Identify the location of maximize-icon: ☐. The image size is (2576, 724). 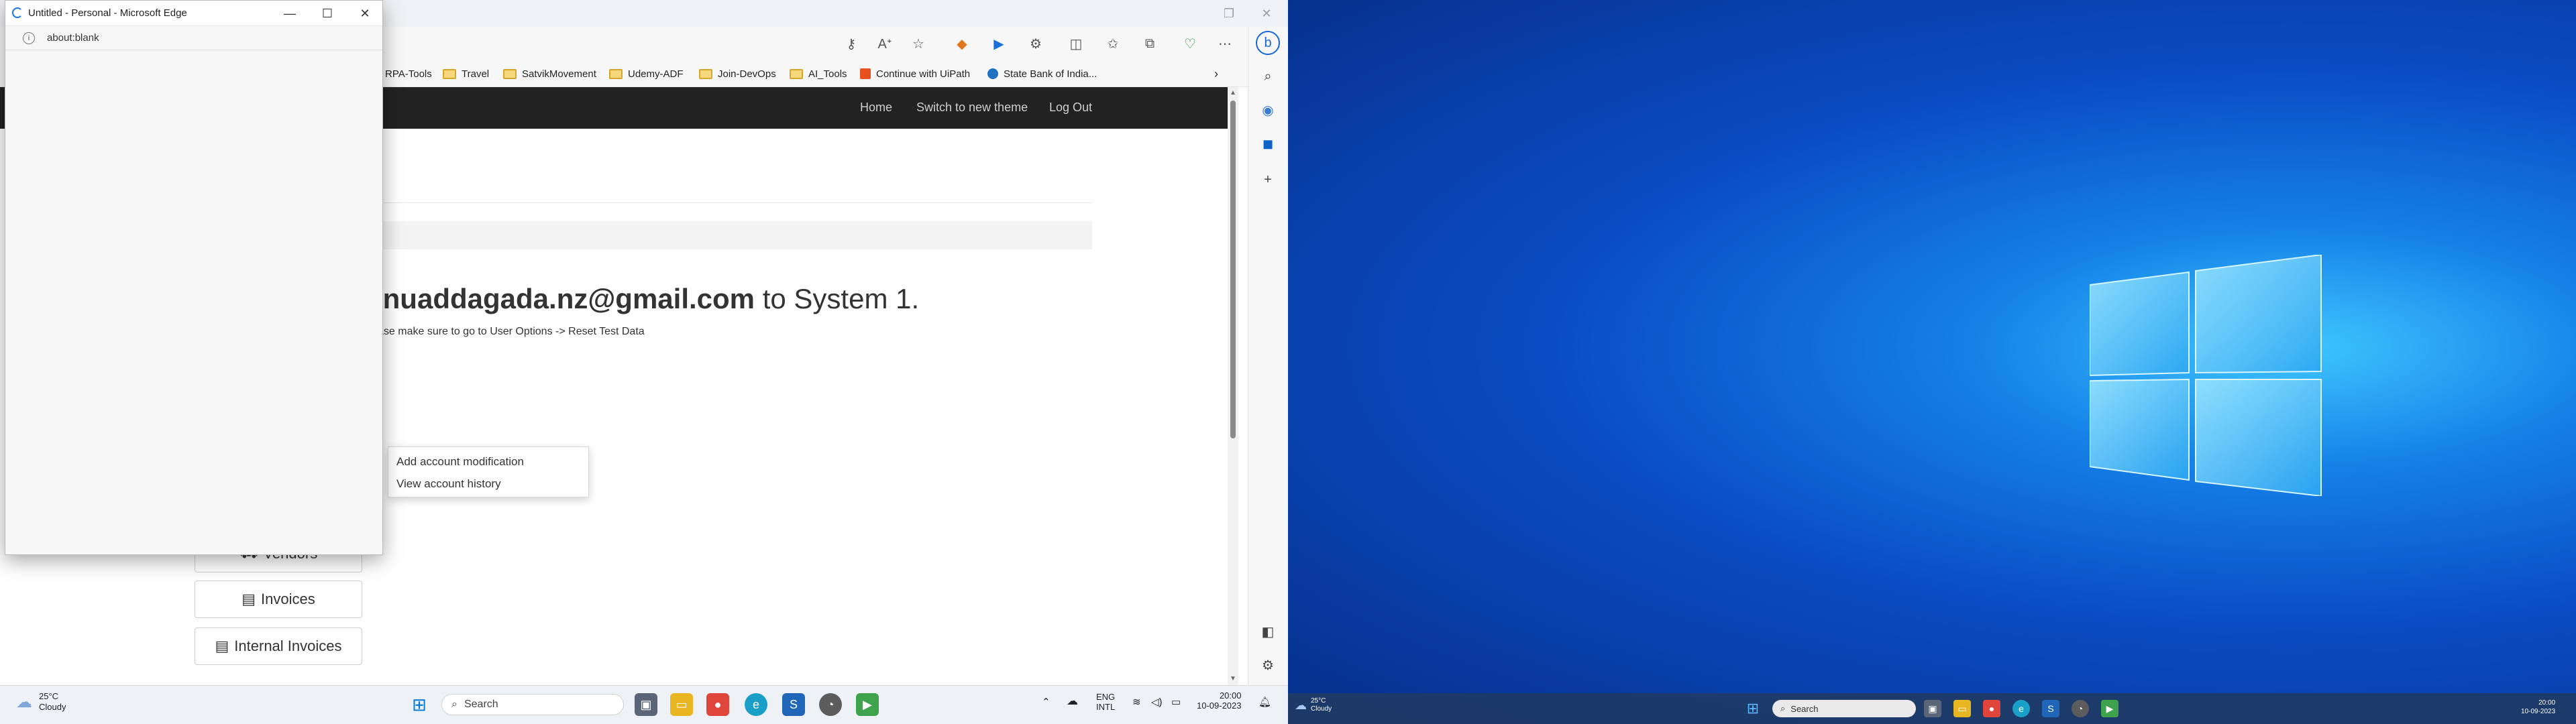
(327, 13).